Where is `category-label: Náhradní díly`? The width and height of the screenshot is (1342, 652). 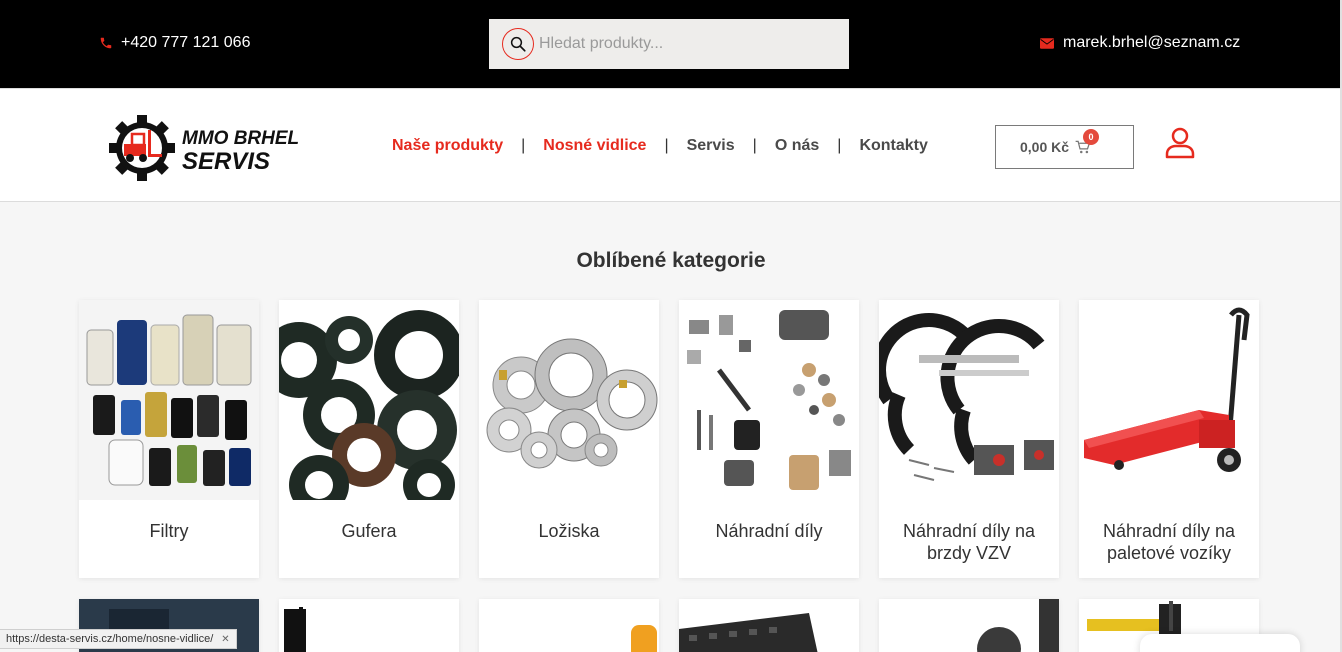
category-label: Náhradní díly is located at coordinates (769, 531).